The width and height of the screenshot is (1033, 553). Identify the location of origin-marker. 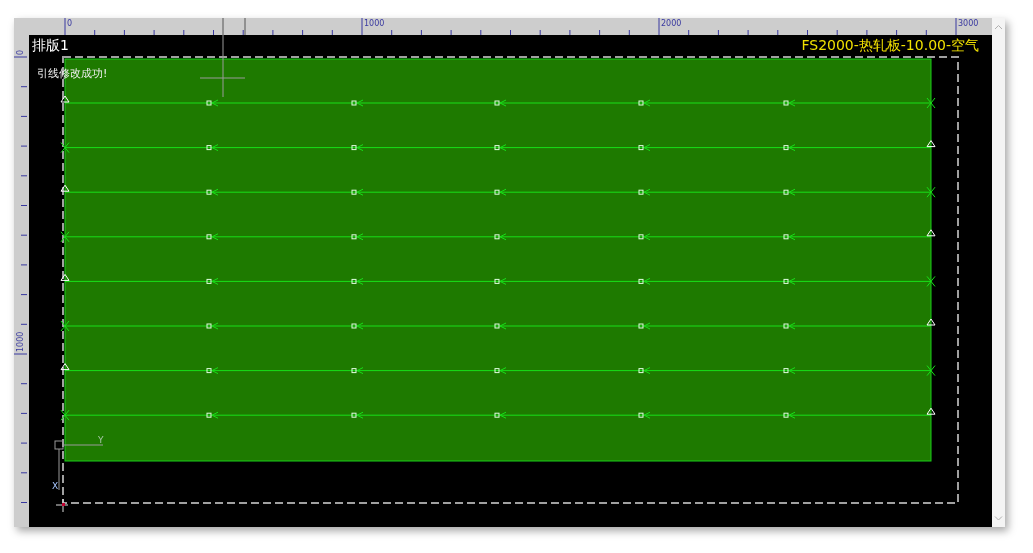
(62, 505).